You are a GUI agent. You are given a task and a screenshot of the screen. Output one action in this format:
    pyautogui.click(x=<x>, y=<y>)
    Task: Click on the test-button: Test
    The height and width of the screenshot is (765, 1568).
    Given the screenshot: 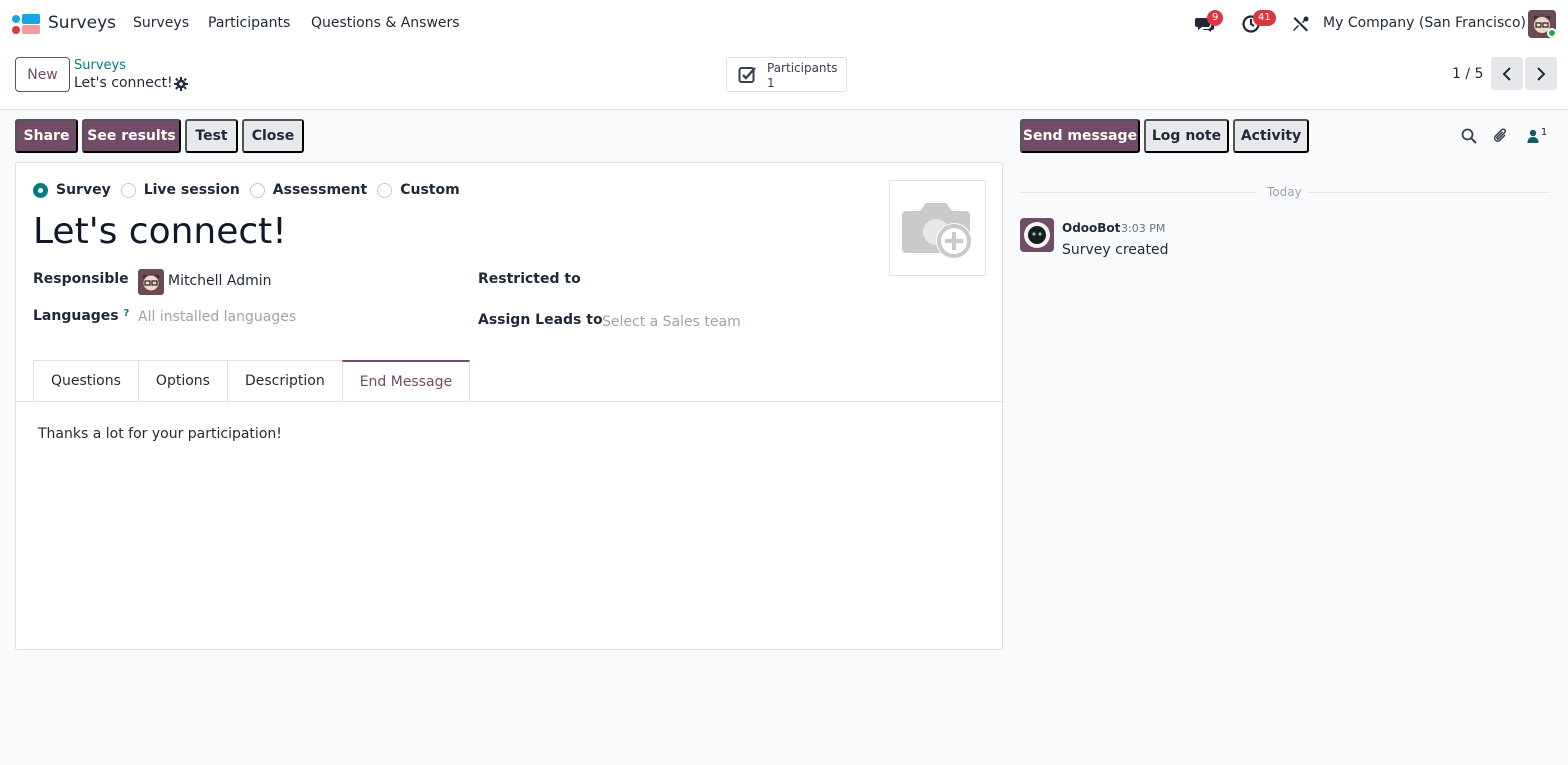 What is the action you would take?
    pyautogui.click(x=211, y=136)
    